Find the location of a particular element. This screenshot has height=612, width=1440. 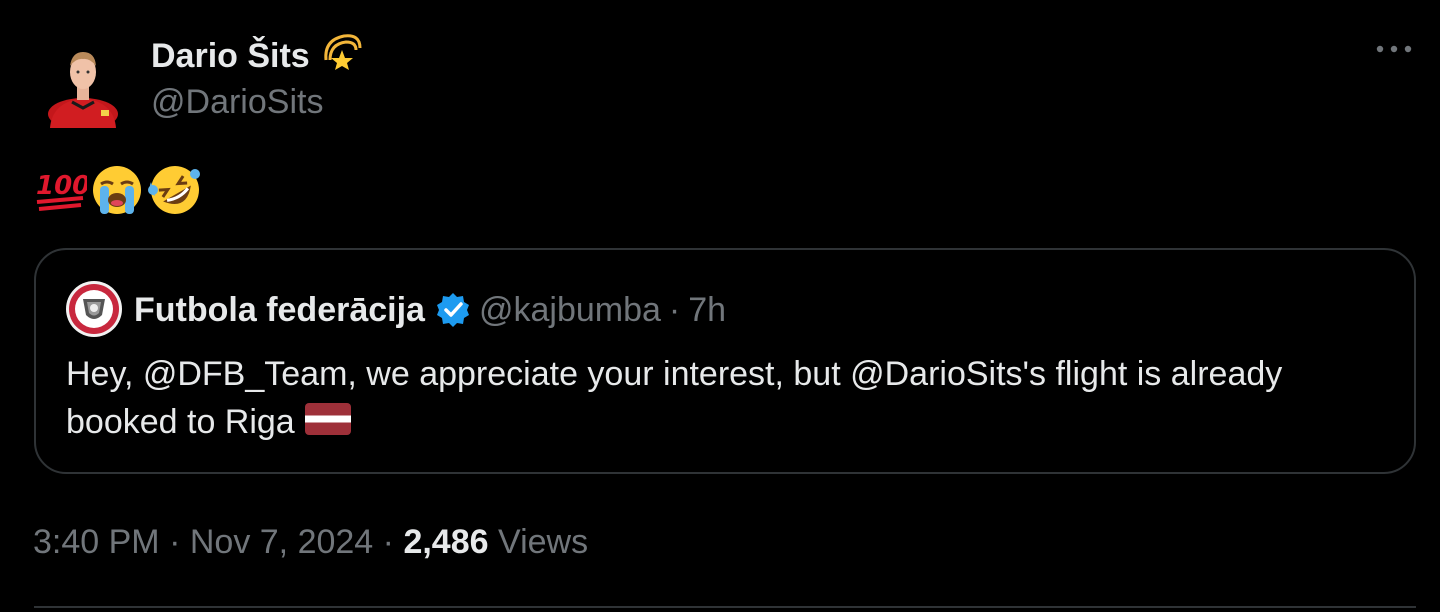

latvia-flag-icon is located at coordinates (327, 424).